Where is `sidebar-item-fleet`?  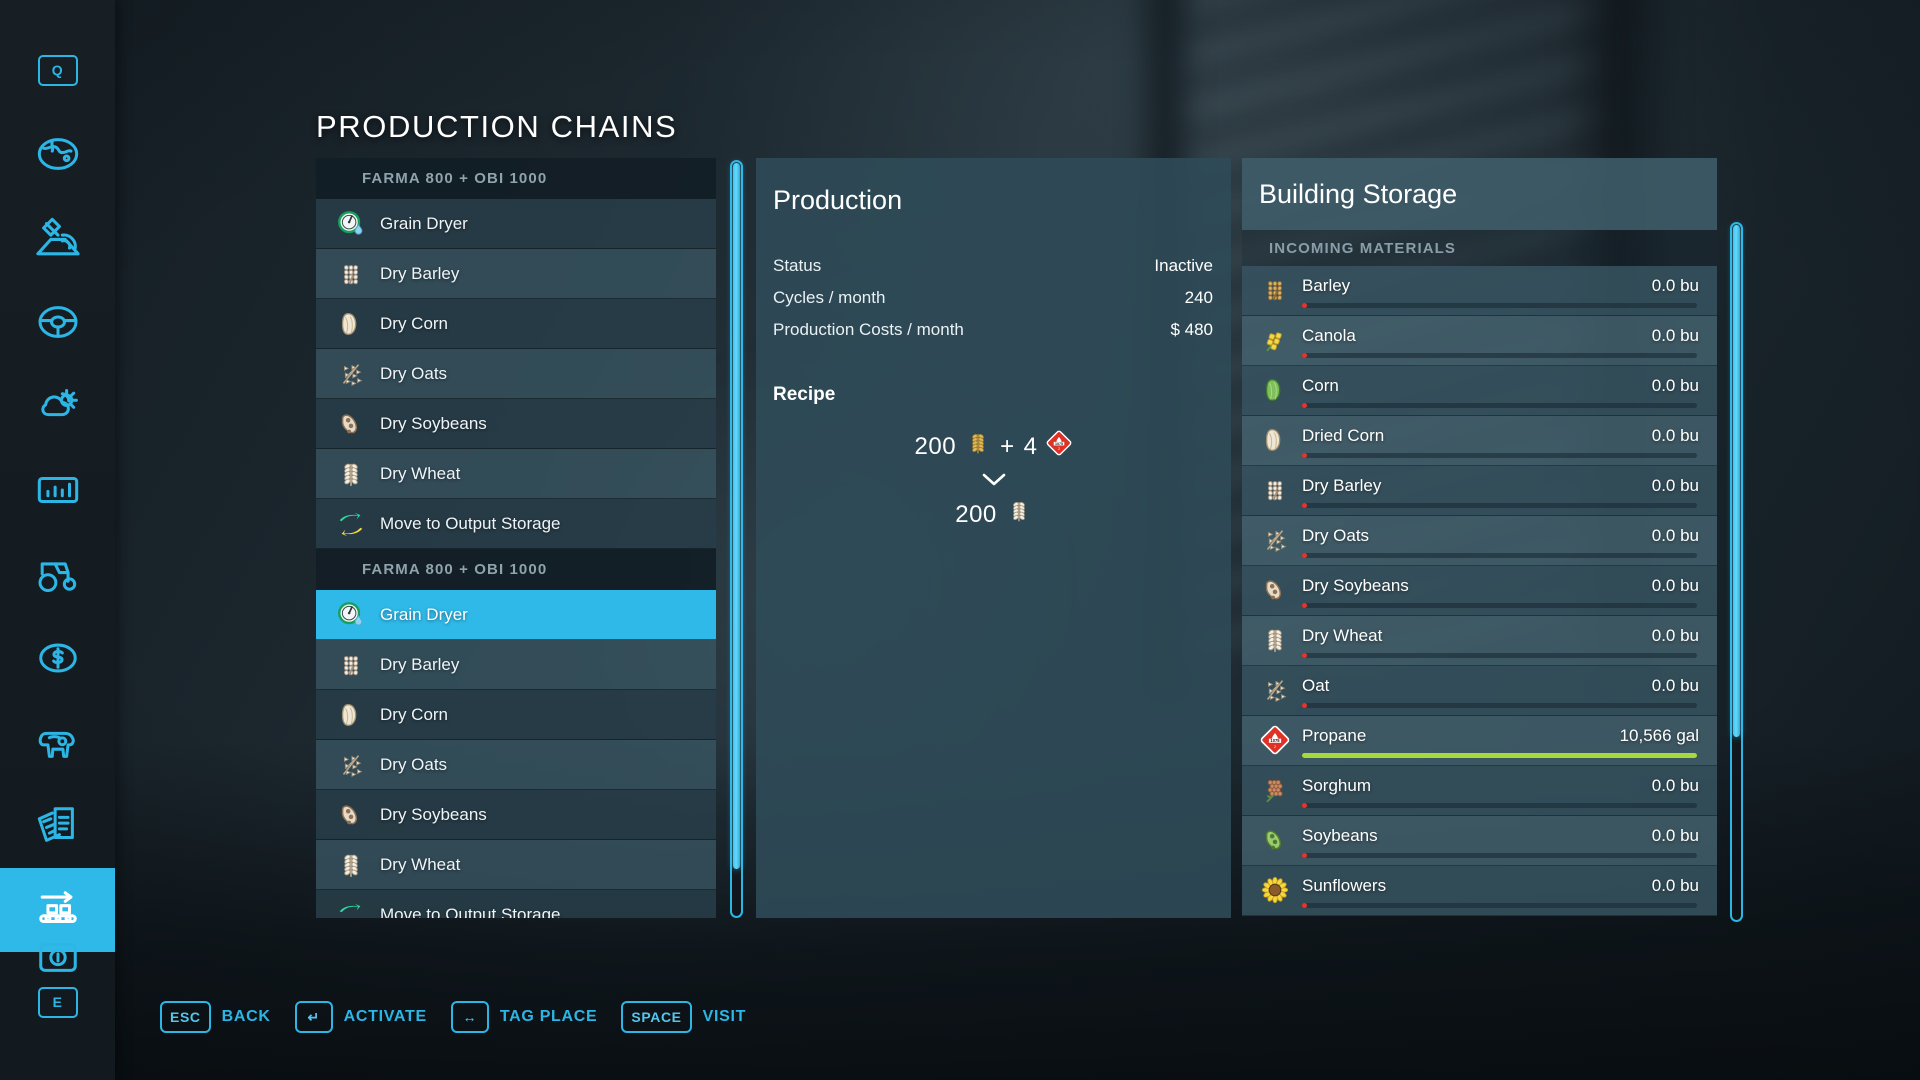 sidebar-item-fleet is located at coordinates (57, 574).